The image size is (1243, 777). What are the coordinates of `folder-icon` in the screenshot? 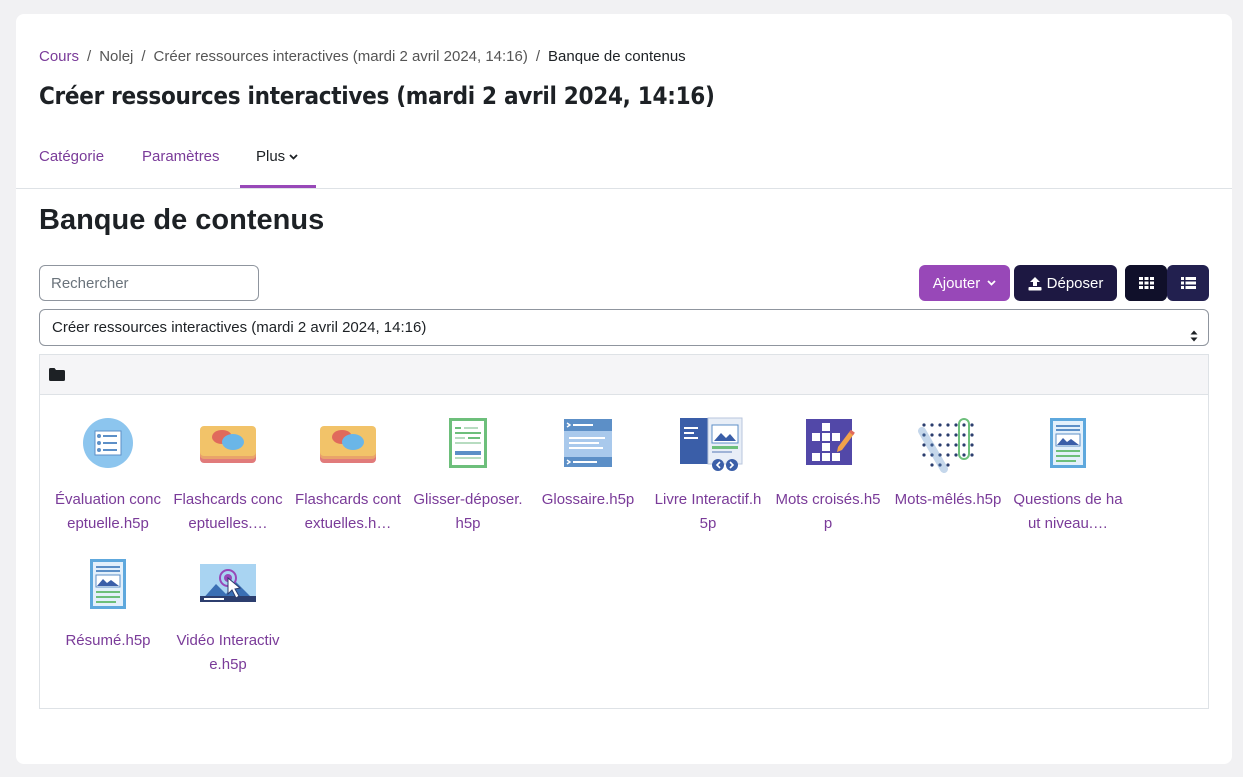 It's located at (57, 377).